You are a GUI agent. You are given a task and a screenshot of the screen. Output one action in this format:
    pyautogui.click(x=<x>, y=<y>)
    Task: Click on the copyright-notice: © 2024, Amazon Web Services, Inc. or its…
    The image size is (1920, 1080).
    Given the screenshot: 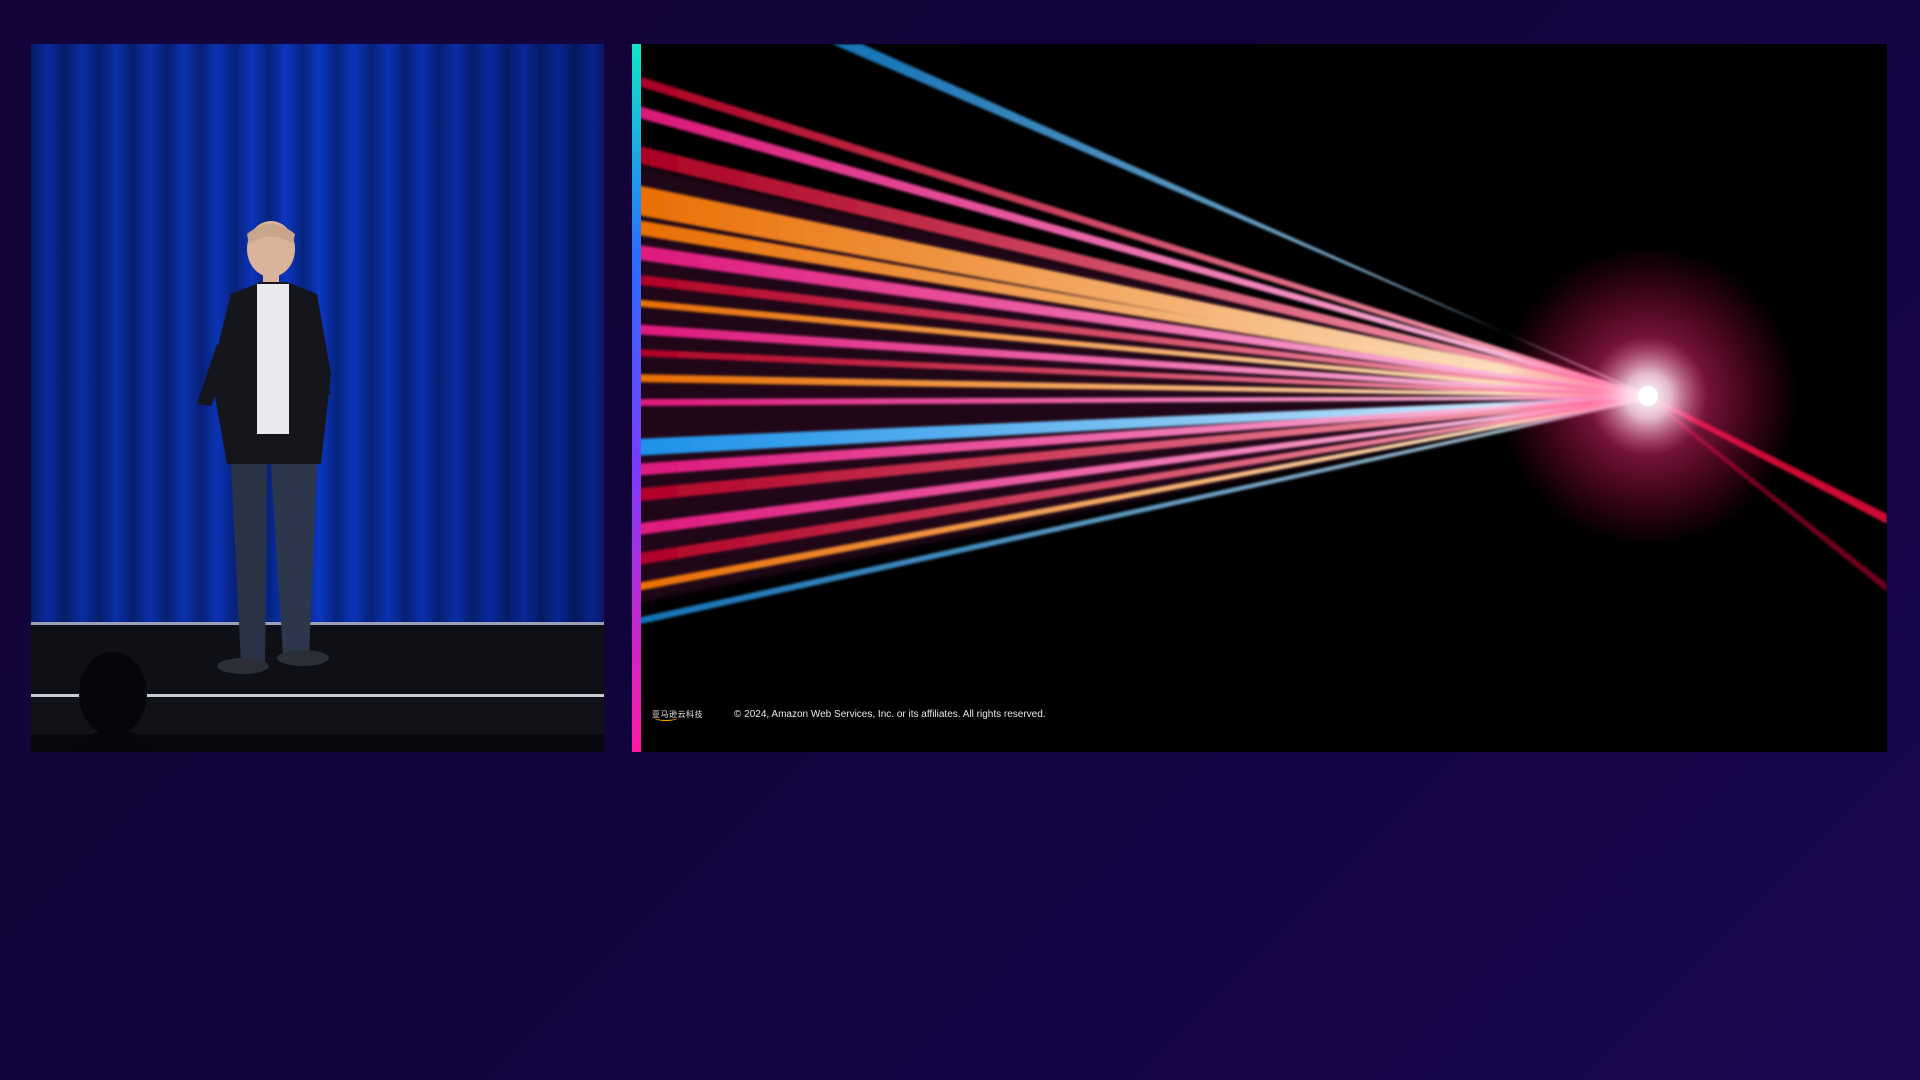 What is the action you would take?
    pyautogui.click(x=890, y=714)
    